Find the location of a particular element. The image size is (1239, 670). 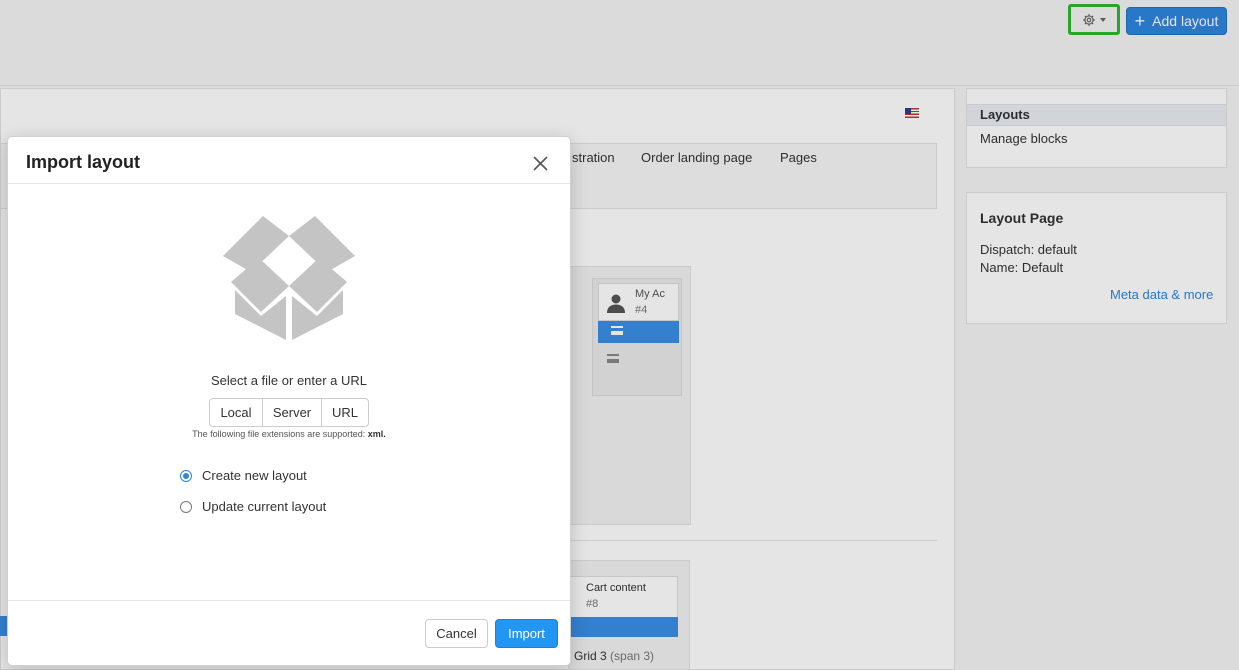

source-button-group: Local Server URL is located at coordinates (289, 412).